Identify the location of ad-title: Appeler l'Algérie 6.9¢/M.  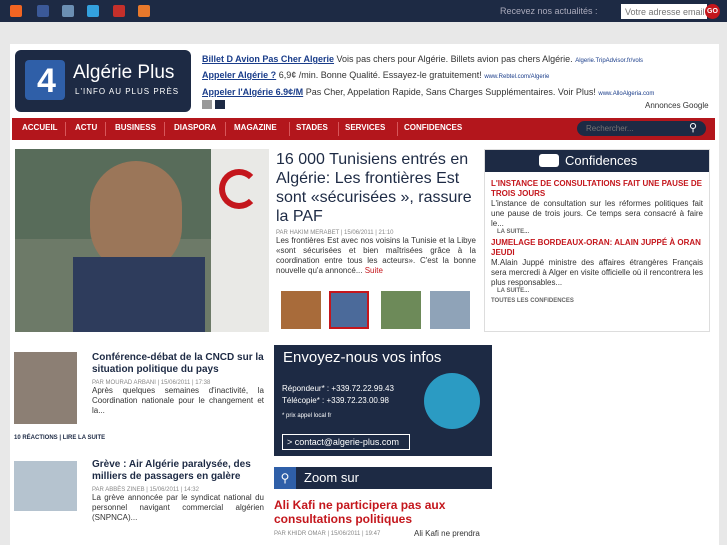
(252, 92).